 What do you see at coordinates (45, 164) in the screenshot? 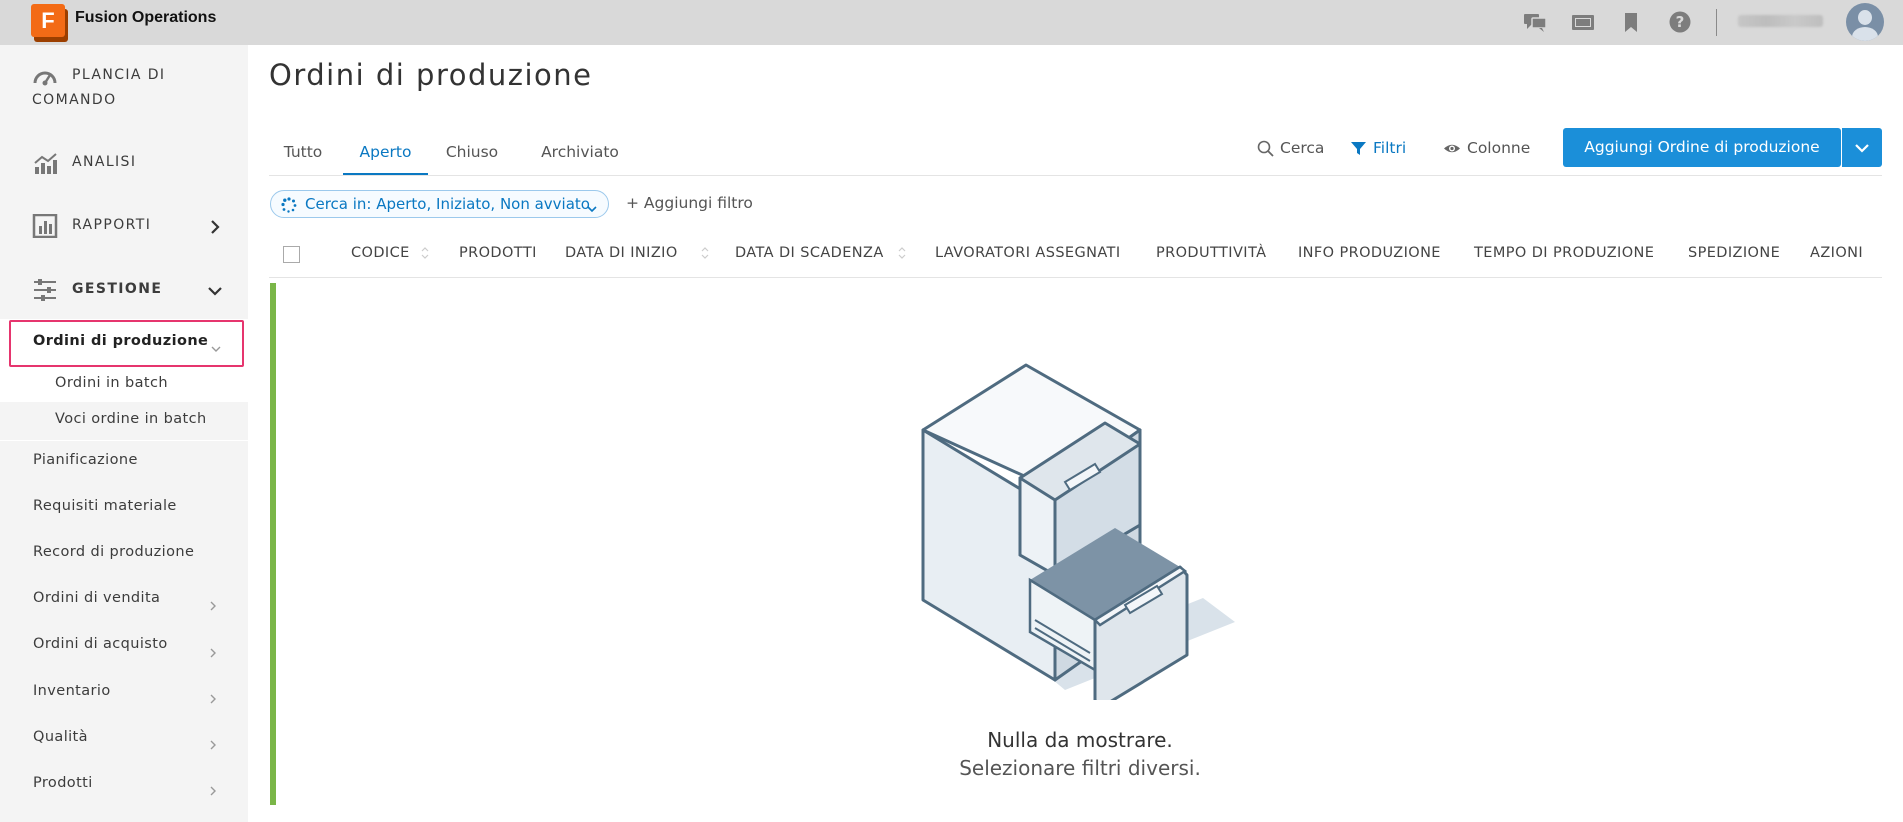
I see `analytics-icon` at bounding box center [45, 164].